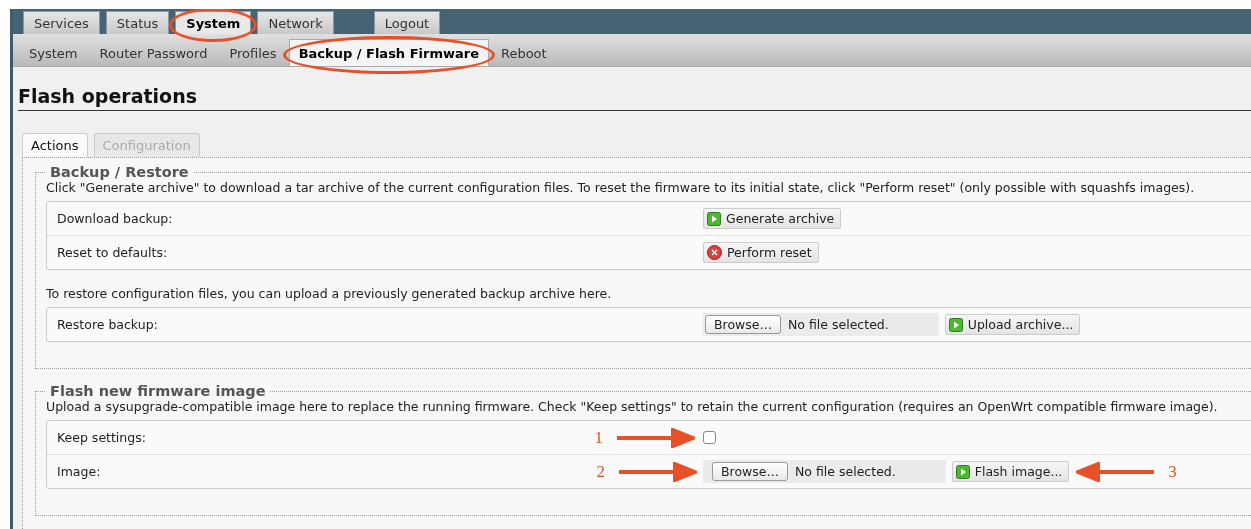 The height and width of the screenshot is (529, 1251). I want to click on sub-nav-tab: System, so click(53, 52).